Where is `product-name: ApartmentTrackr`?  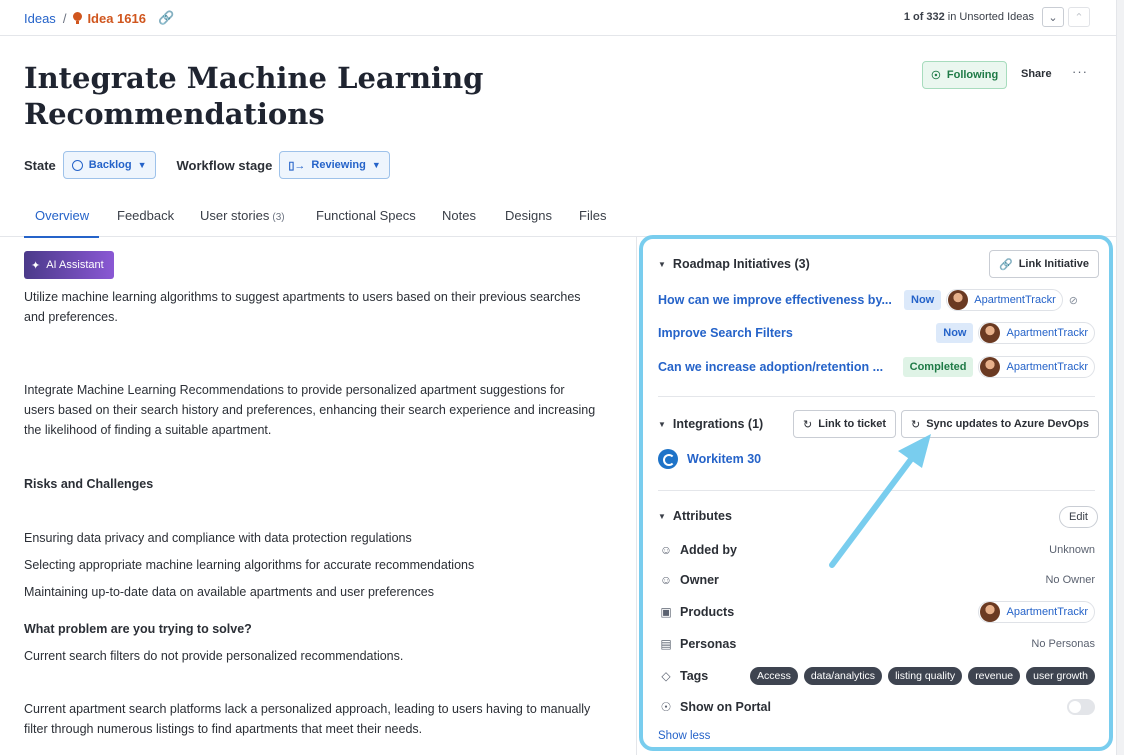 product-name: ApartmentTrackr is located at coordinates (1015, 300).